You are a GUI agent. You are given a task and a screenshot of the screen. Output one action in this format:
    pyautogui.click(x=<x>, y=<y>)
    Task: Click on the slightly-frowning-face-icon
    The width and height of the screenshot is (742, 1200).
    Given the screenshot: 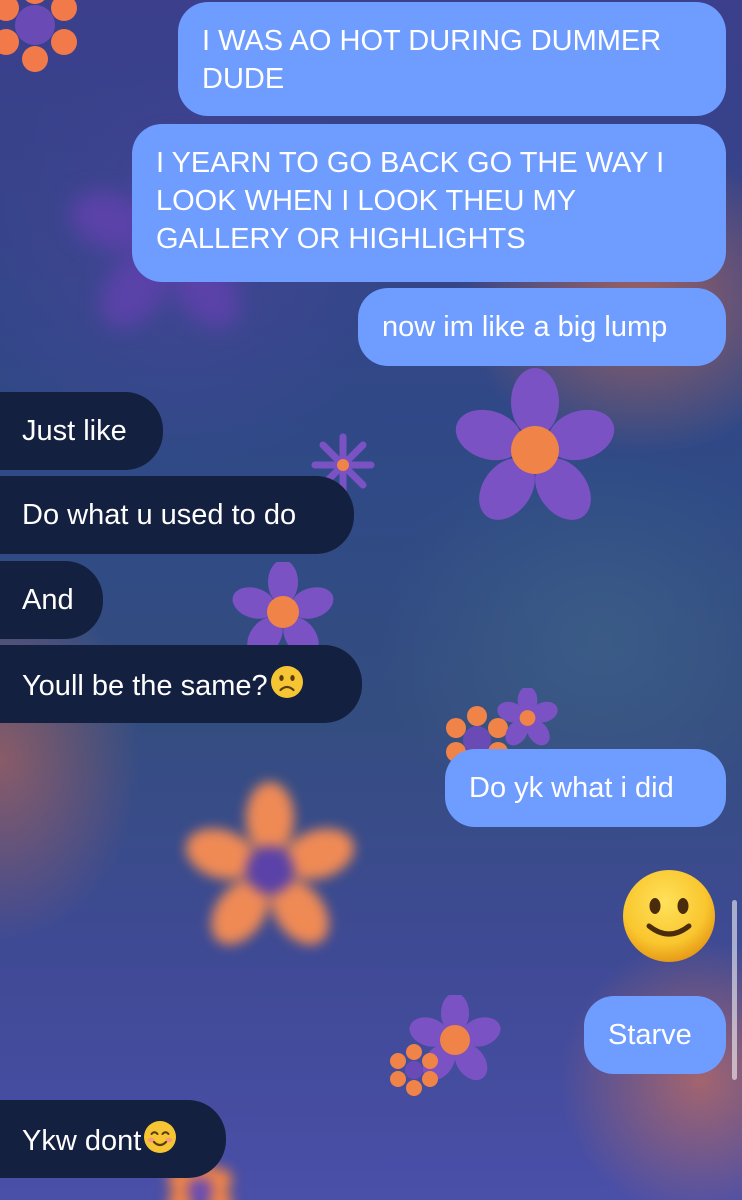 What is the action you would take?
    pyautogui.click(x=286, y=682)
    